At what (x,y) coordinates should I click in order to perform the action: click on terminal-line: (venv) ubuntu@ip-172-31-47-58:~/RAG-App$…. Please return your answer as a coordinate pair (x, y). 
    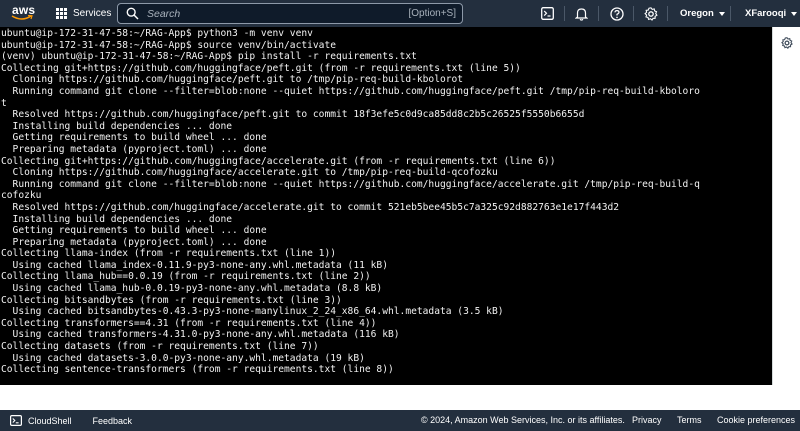
    Looking at the image, I should click on (209, 57).